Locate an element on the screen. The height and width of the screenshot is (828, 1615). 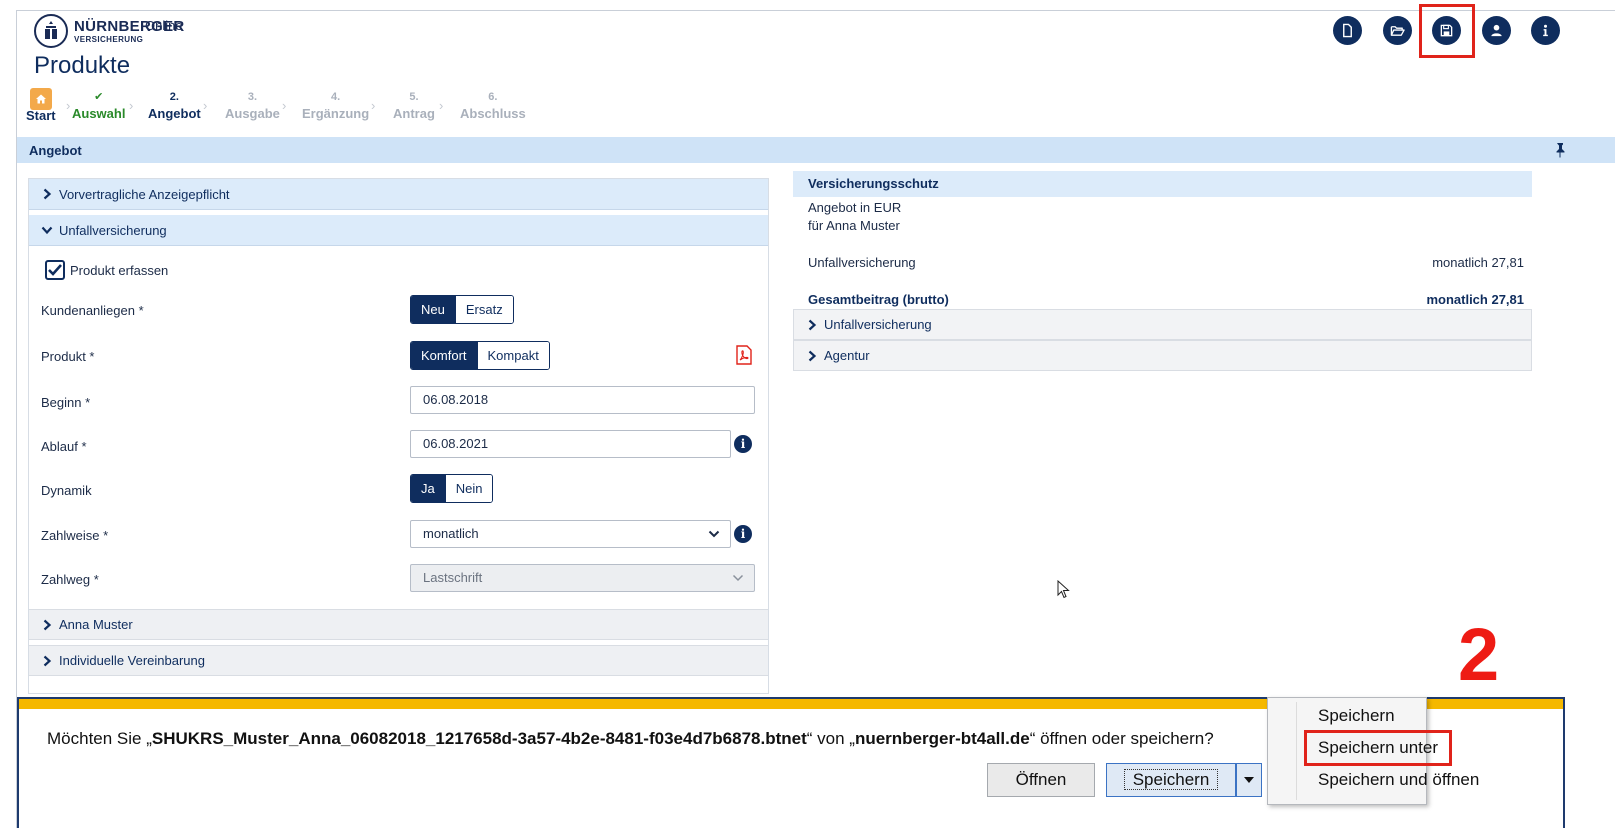
step-ergaenzung: 4. Ergänzung is located at coordinates (335, 105).